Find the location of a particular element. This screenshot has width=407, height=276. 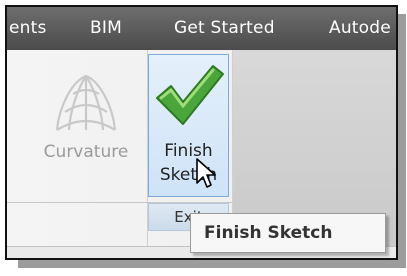

pointer-cursor-icon is located at coordinates (206, 173).